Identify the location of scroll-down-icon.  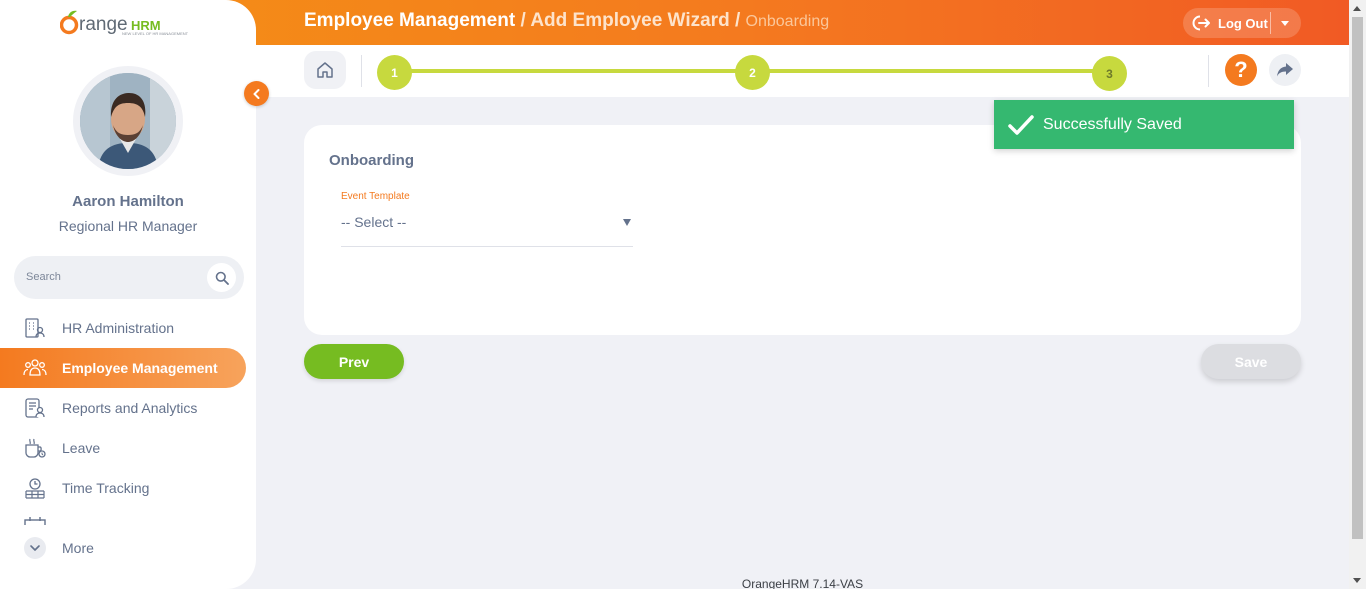
(1357, 580).